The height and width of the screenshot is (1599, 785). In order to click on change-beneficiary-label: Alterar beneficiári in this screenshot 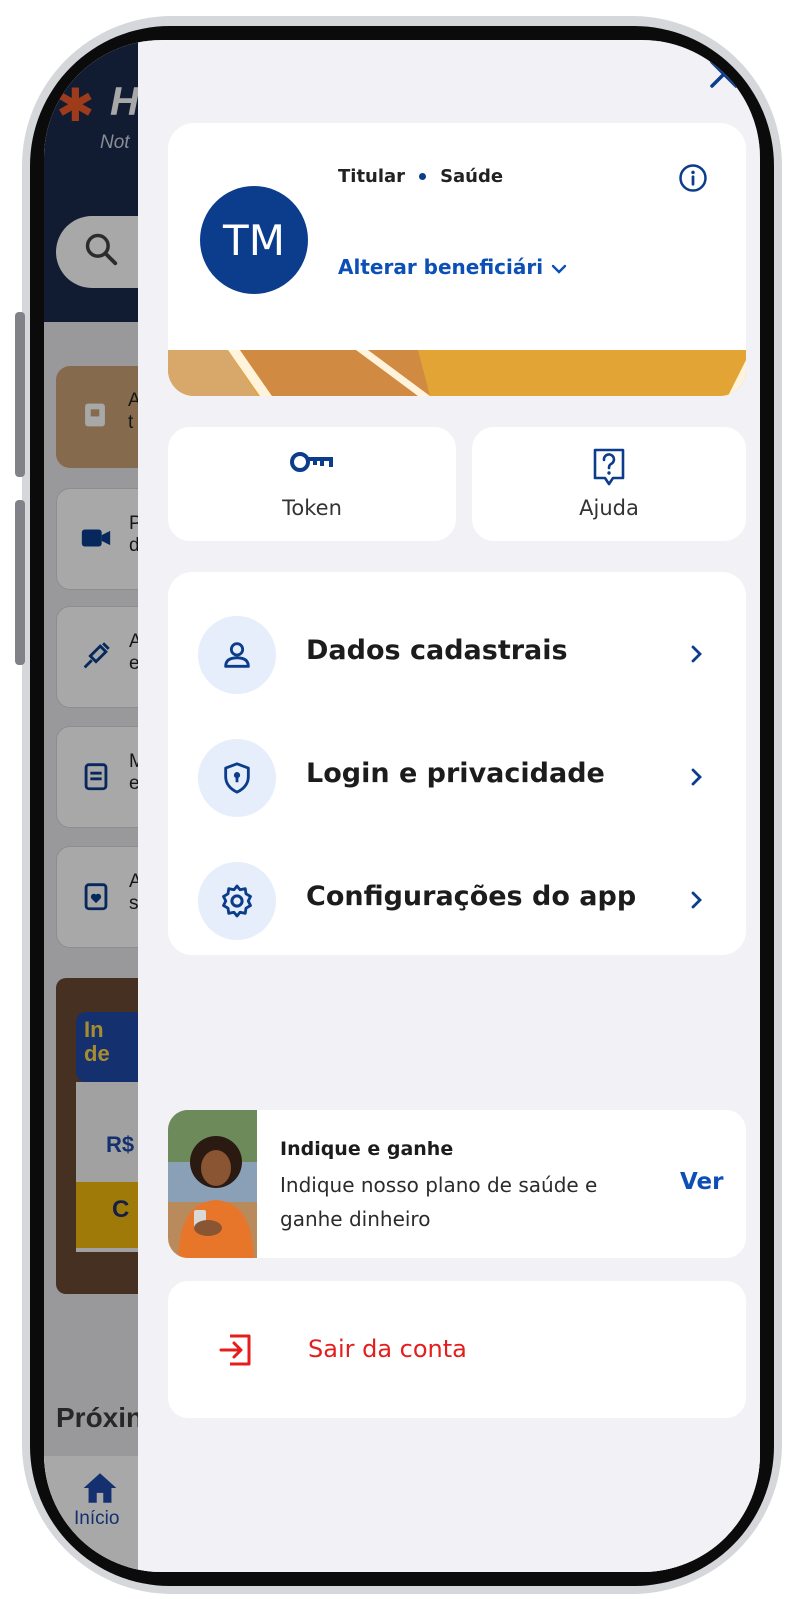, I will do `click(441, 267)`.